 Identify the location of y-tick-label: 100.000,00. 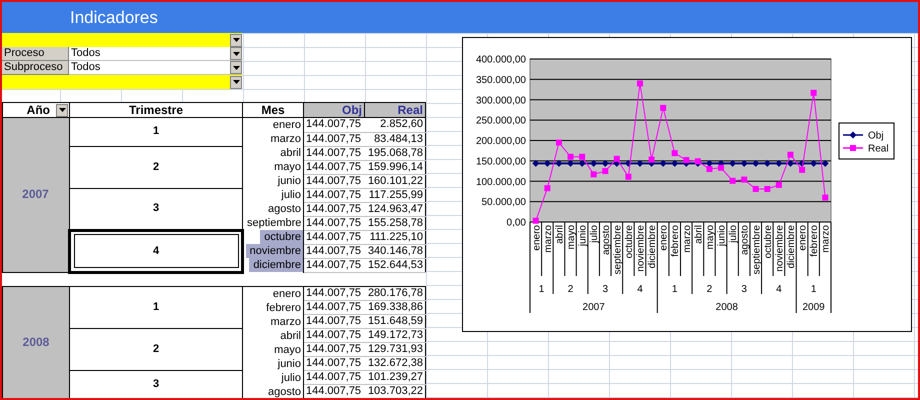
(501, 182).